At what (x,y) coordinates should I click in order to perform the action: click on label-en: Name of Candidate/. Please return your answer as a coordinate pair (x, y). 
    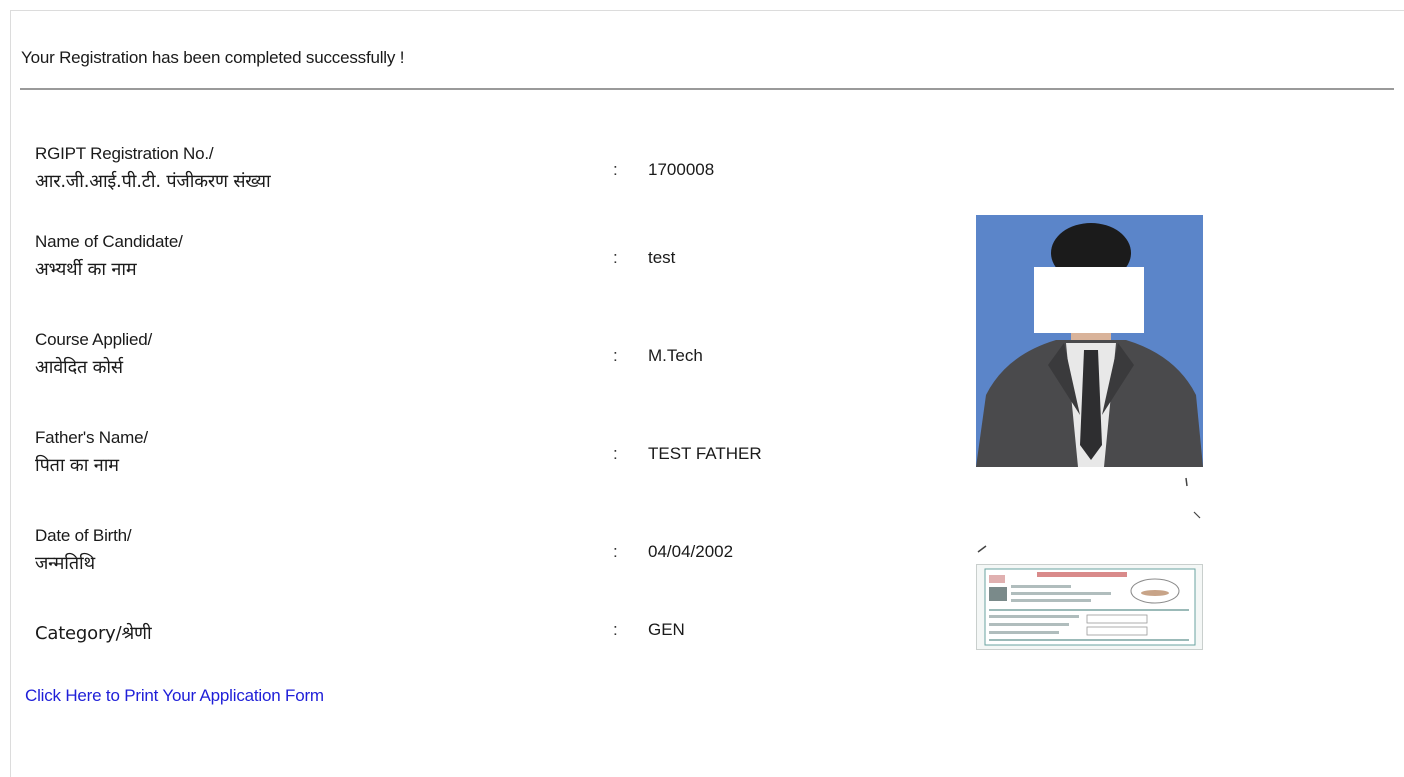
    Looking at the image, I should click on (109, 241).